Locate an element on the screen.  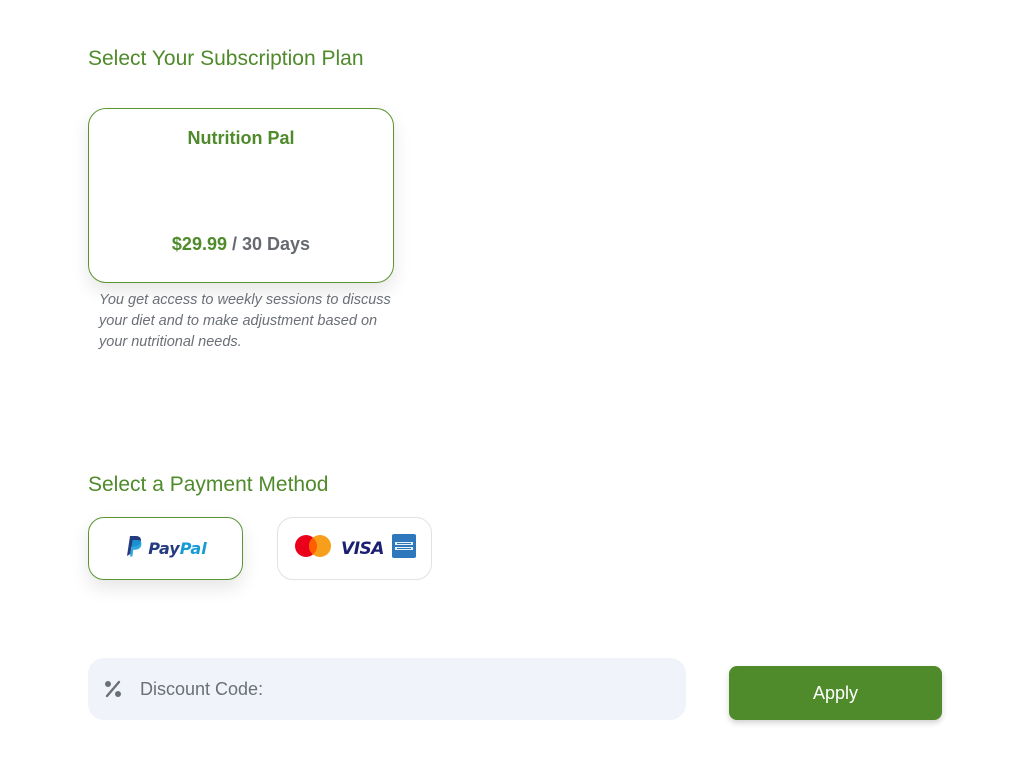
visa-icon: VISA is located at coordinates (362, 548).